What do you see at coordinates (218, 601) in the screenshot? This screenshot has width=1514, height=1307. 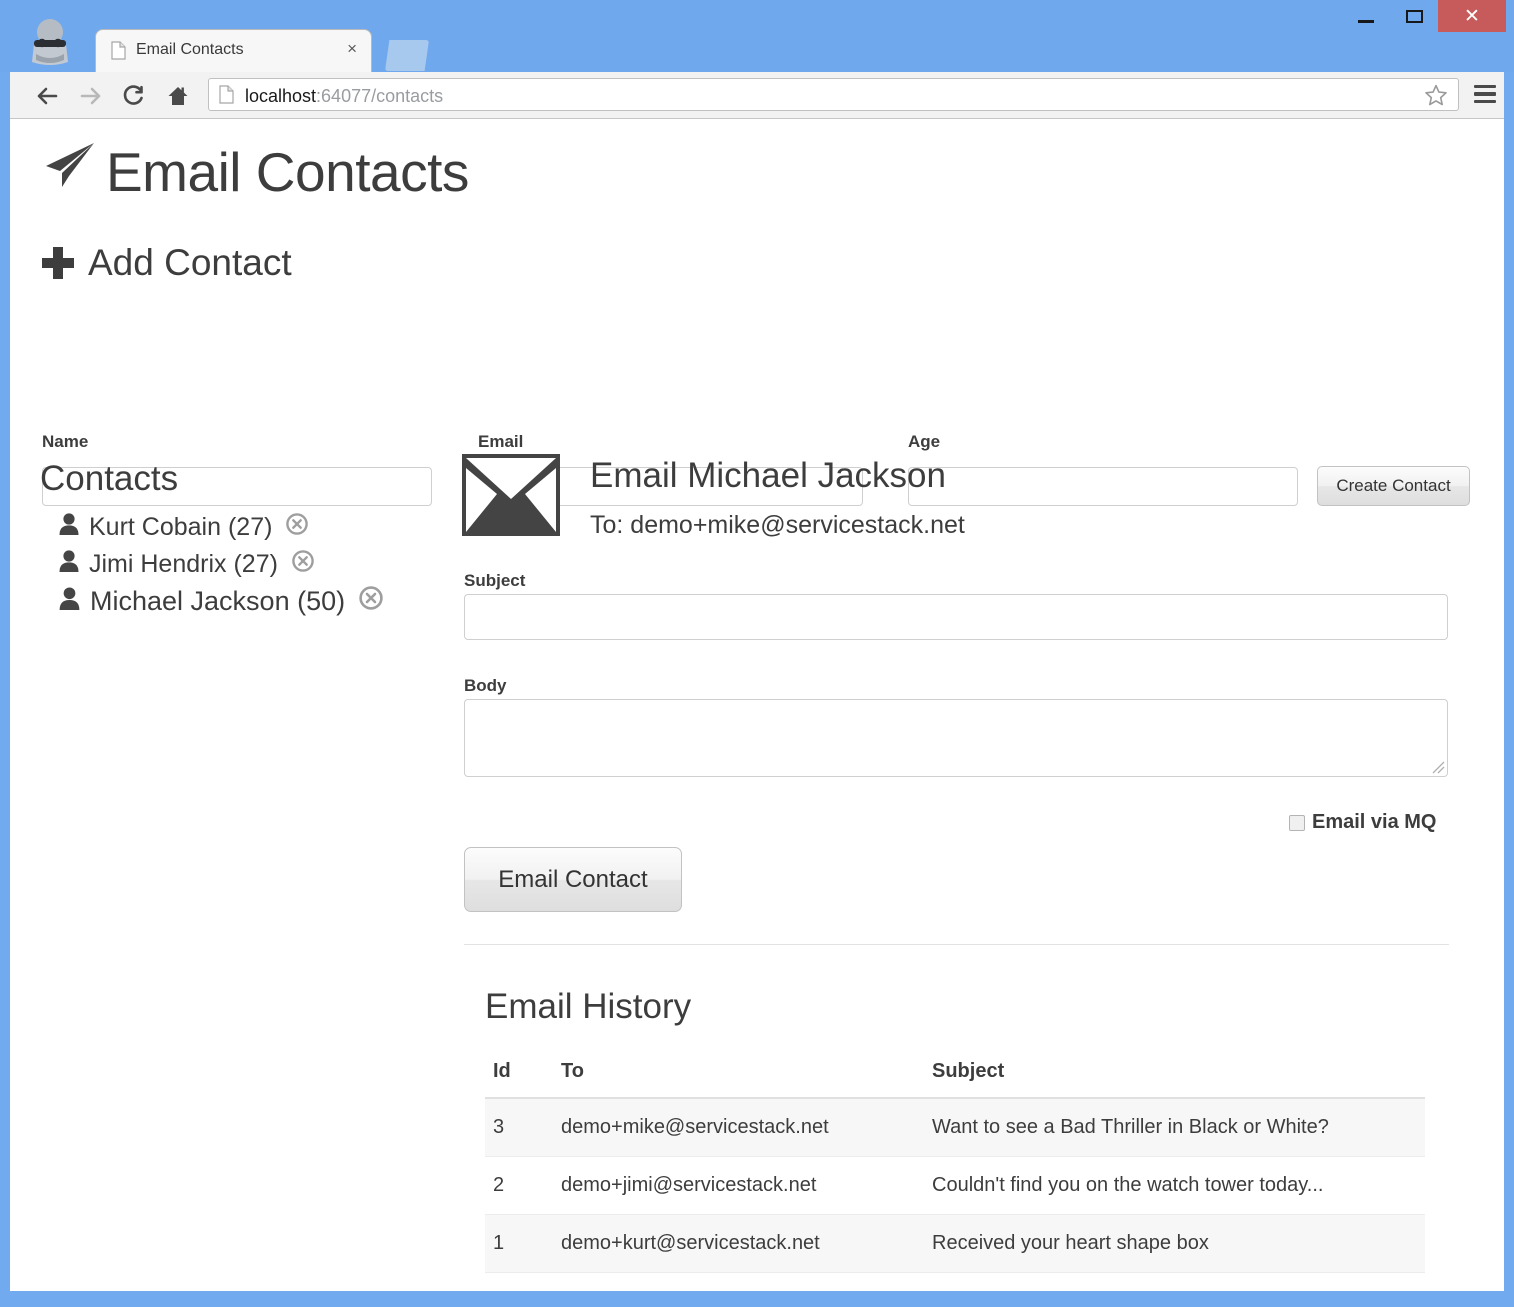 I see `contact-name: Michael Jackson (50)` at bounding box center [218, 601].